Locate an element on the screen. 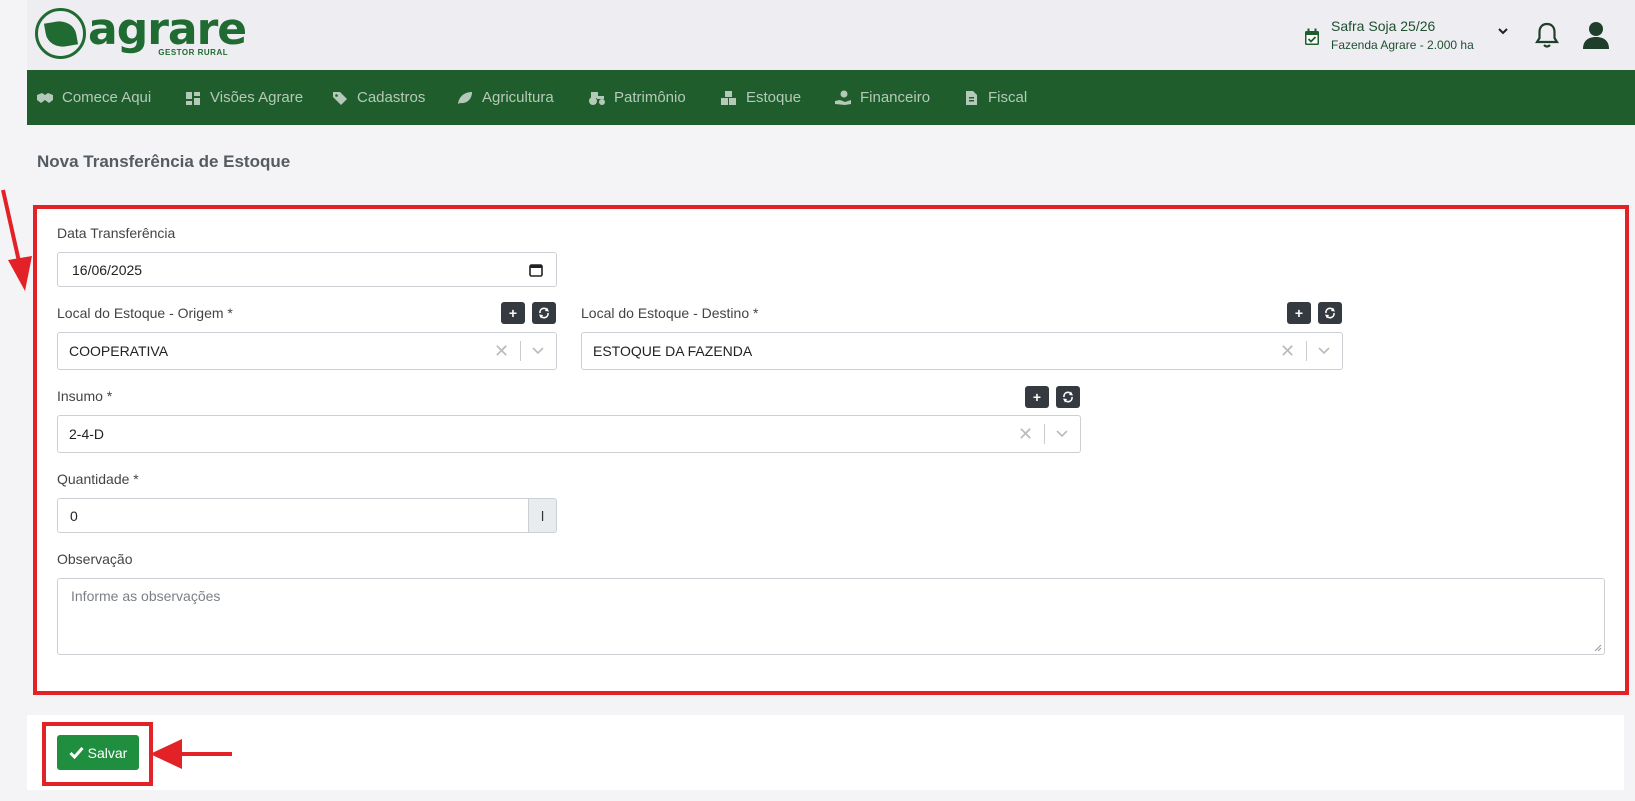 This screenshot has width=1635, height=801. check-icon is located at coordinates (76, 753).